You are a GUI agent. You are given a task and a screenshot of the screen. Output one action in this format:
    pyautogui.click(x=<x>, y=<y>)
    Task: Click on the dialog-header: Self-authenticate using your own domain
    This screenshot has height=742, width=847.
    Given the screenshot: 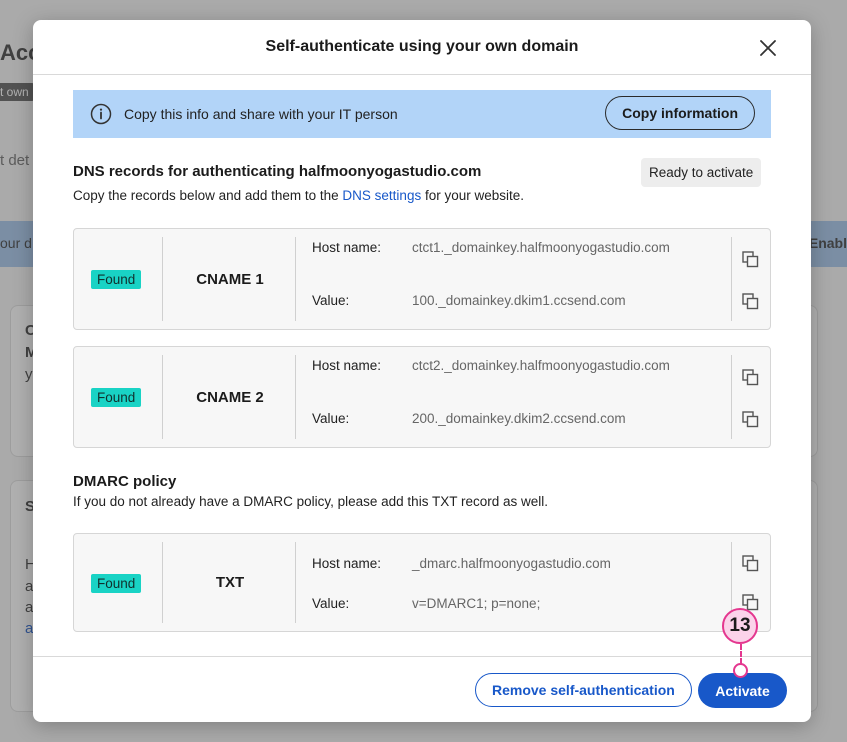 What is the action you would take?
    pyautogui.click(x=422, y=47)
    